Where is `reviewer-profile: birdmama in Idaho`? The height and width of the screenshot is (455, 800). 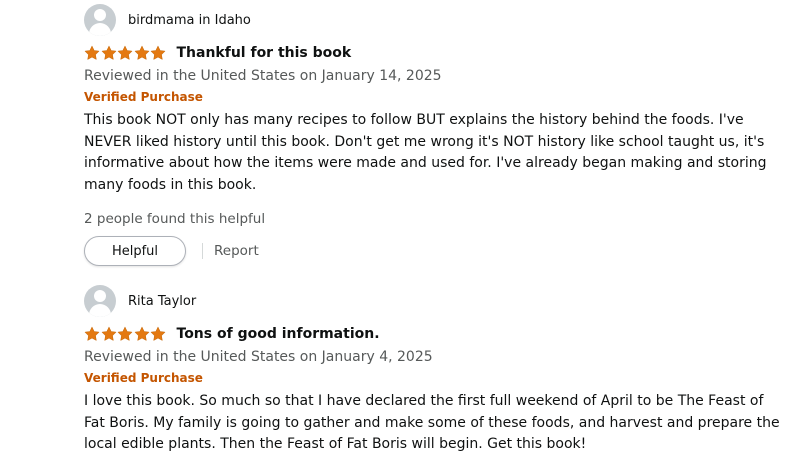
reviewer-profile: birdmama in Idaho is located at coordinates (434, 20).